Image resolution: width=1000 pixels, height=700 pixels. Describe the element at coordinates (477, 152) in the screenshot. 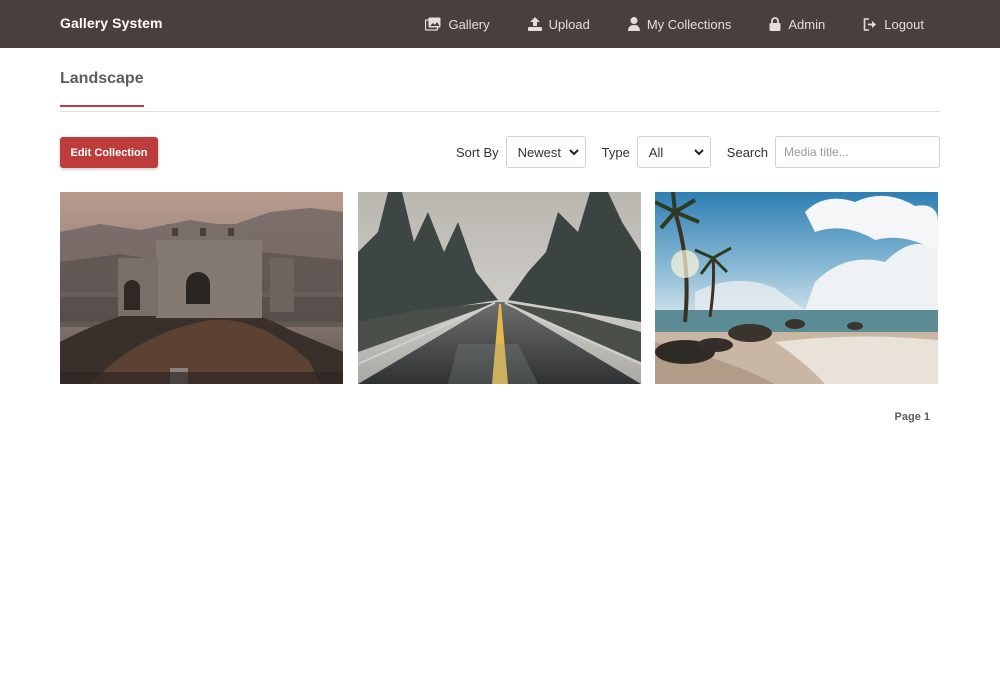

I see `sort-by-label: Sort By` at that location.